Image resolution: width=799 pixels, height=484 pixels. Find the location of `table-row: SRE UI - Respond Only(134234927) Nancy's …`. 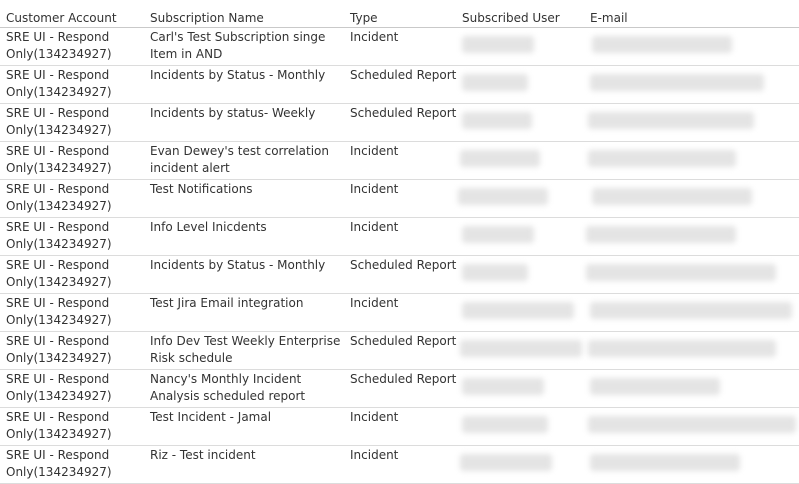

table-row: SRE UI - Respond Only(134234927) Nancy's … is located at coordinates (399, 389).